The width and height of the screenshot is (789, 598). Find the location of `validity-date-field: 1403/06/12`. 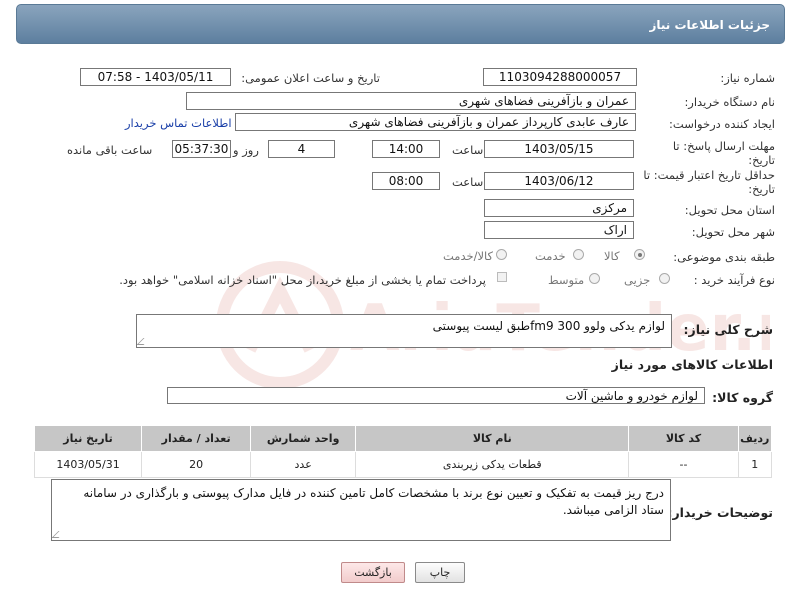

validity-date-field: 1403/06/12 is located at coordinates (559, 181).